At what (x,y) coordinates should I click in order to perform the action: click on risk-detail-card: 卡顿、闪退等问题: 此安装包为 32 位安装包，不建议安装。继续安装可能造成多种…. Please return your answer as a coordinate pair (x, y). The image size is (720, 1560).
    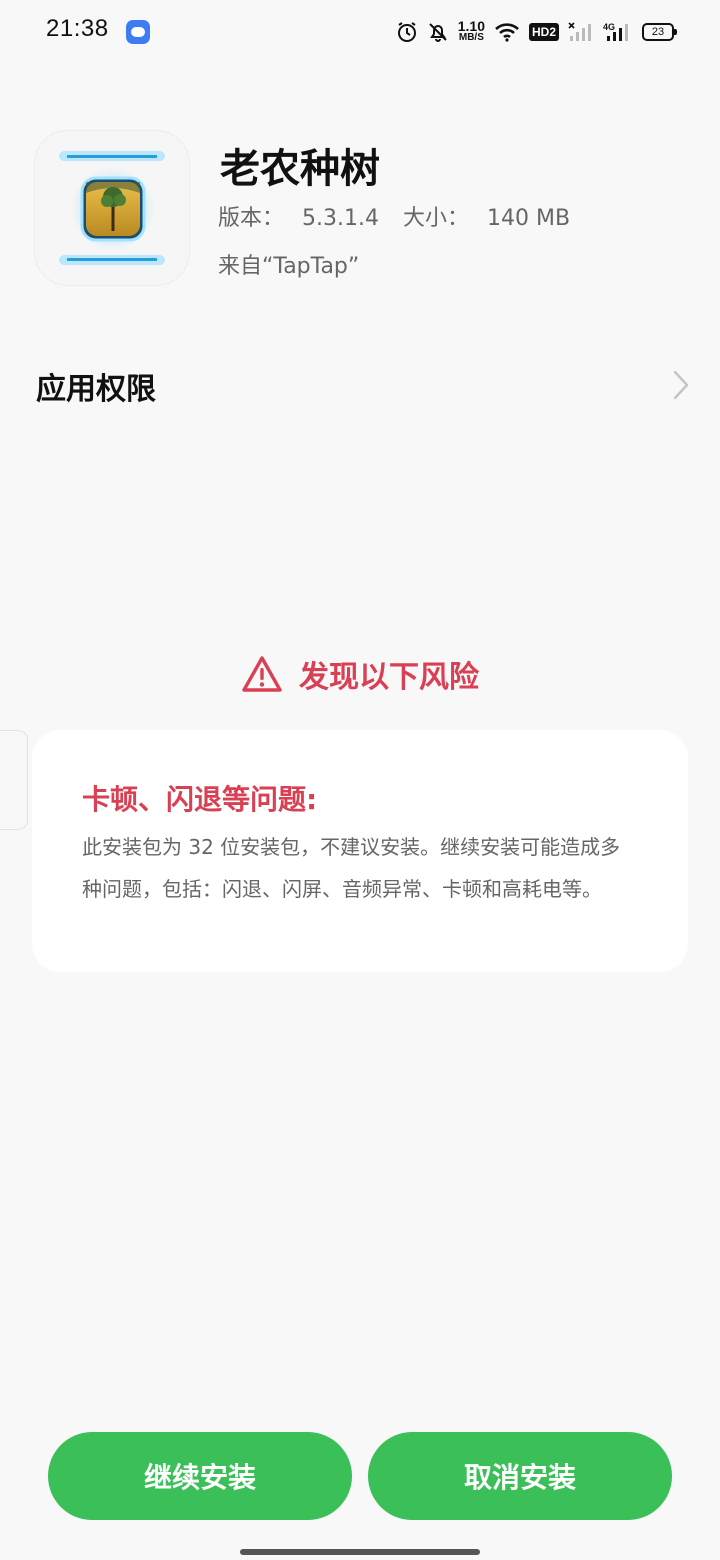
    Looking at the image, I should click on (360, 851).